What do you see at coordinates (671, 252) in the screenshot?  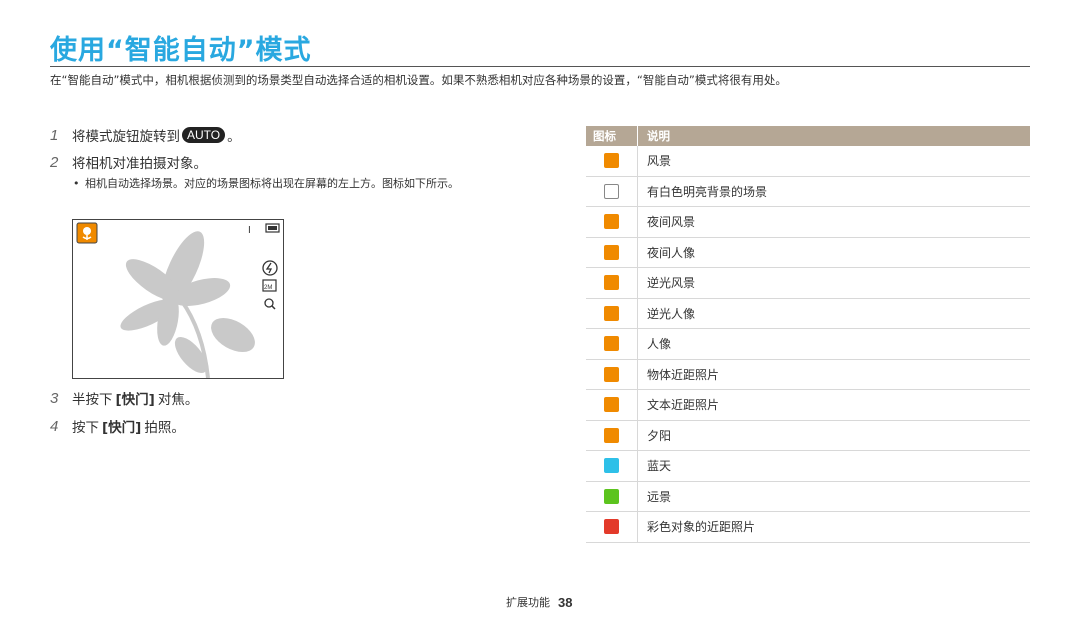 I see `row-label: 夜间人像` at bounding box center [671, 252].